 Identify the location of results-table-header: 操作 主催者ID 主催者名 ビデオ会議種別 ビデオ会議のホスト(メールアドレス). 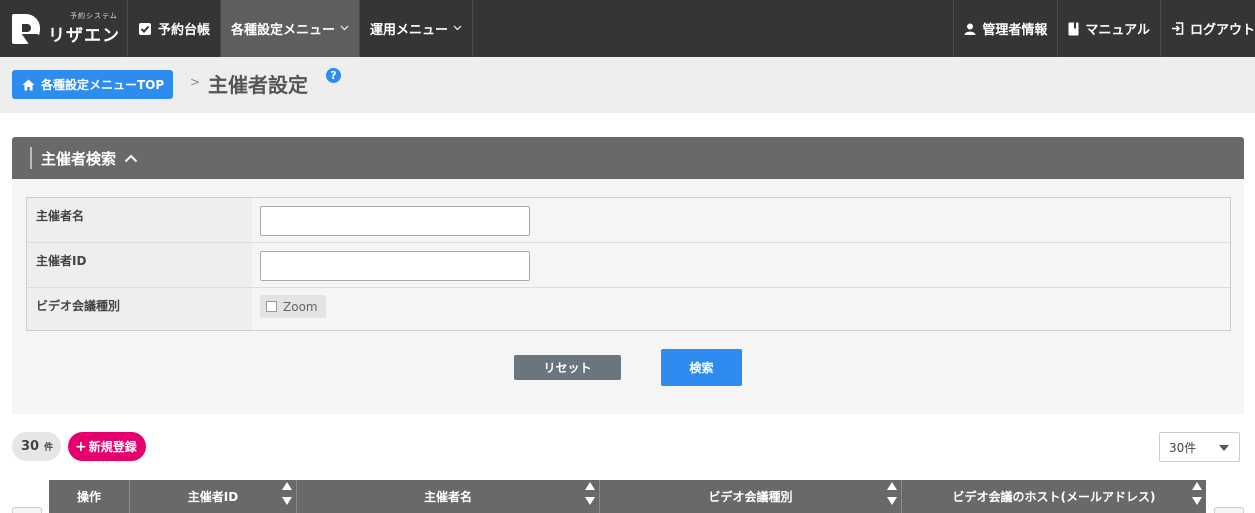
(627, 496).